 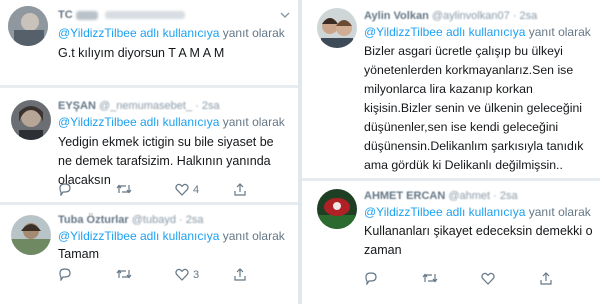 What do you see at coordinates (196, 274) in the screenshot?
I see `like-count: 3` at bounding box center [196, 274].